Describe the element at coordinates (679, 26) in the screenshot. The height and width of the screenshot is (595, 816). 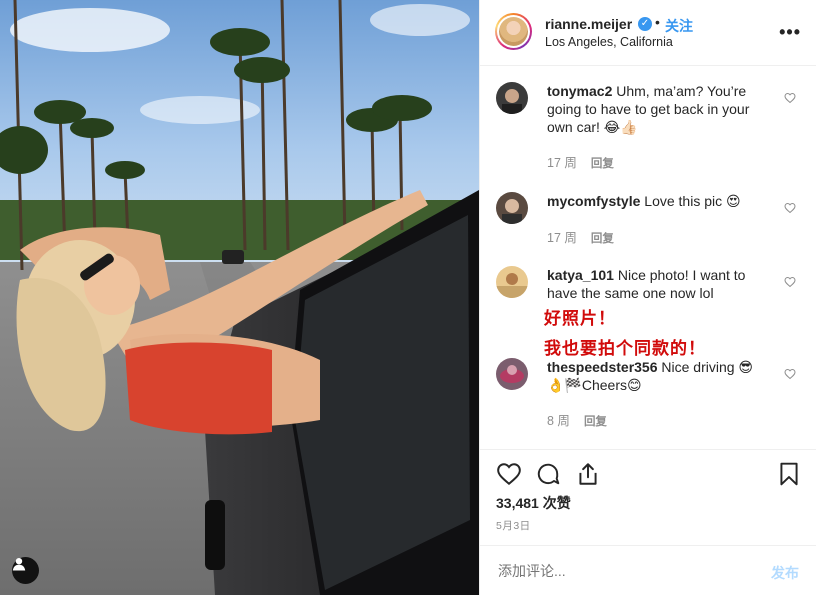
I see `follow-button: 关注` at that location.